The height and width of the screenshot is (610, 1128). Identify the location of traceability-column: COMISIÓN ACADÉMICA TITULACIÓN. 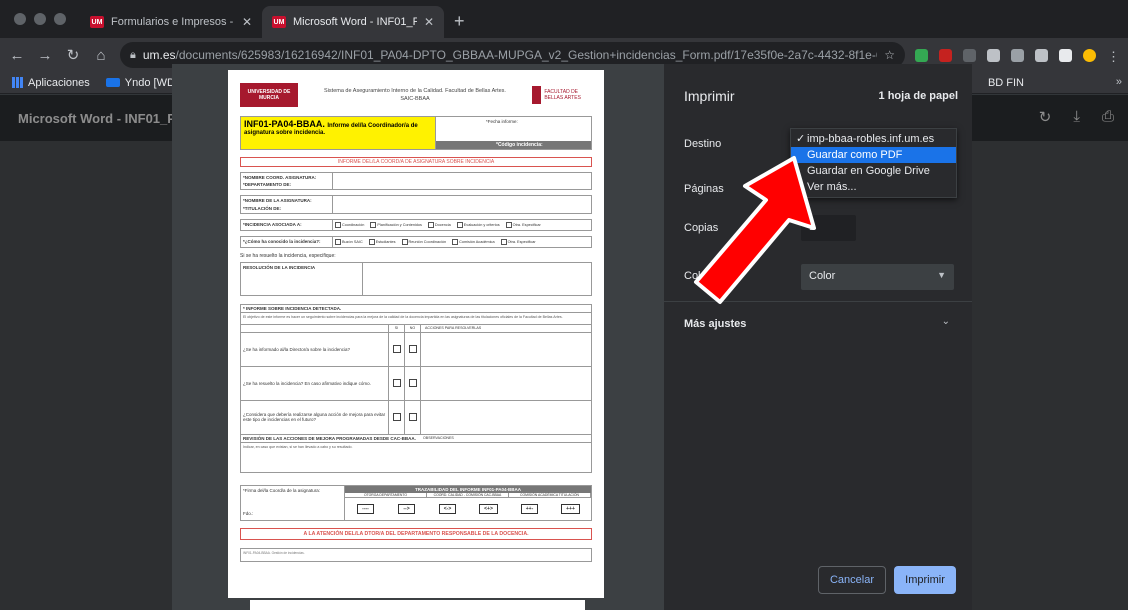
(550, 494).